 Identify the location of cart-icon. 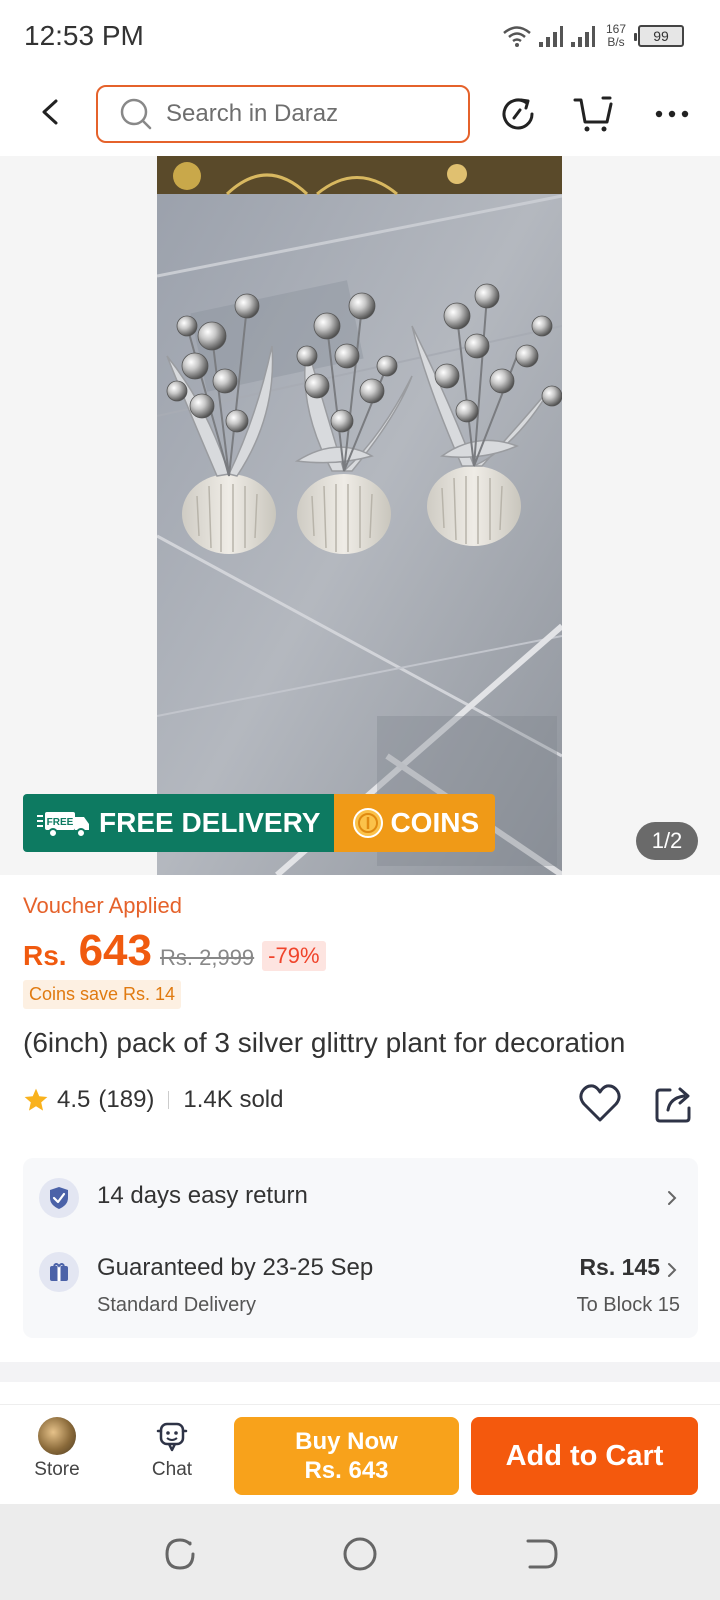
(593, 114).